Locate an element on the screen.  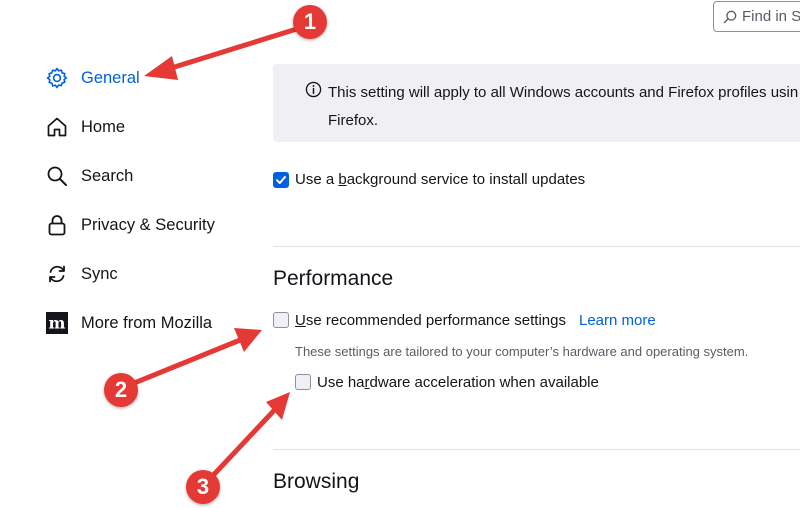
annotation-badge-3: 3 is located at coordinates (203, 487).